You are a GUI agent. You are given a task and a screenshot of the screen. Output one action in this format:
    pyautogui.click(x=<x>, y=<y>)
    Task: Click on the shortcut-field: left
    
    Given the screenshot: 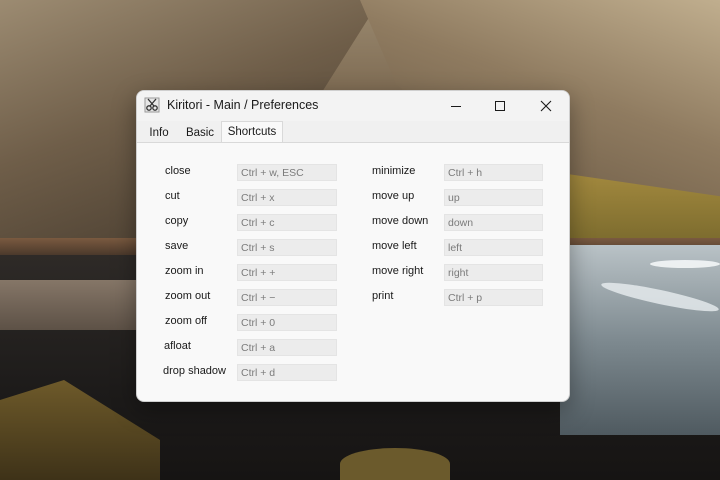 What is the action you would take?
    pyautogui.click(x=493, y=247)
    